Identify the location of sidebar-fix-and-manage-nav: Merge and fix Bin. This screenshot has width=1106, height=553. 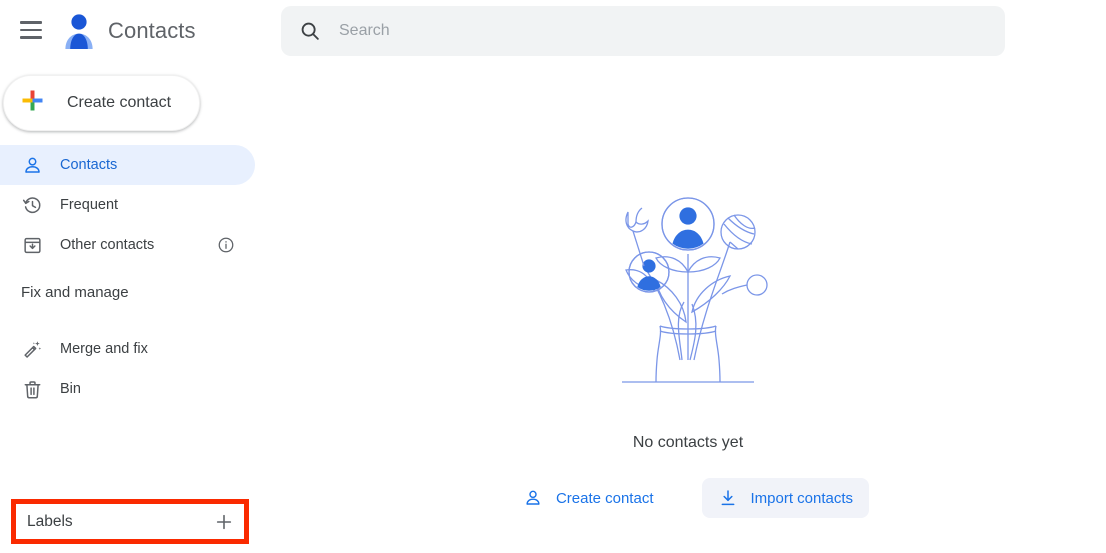
(135, 369).